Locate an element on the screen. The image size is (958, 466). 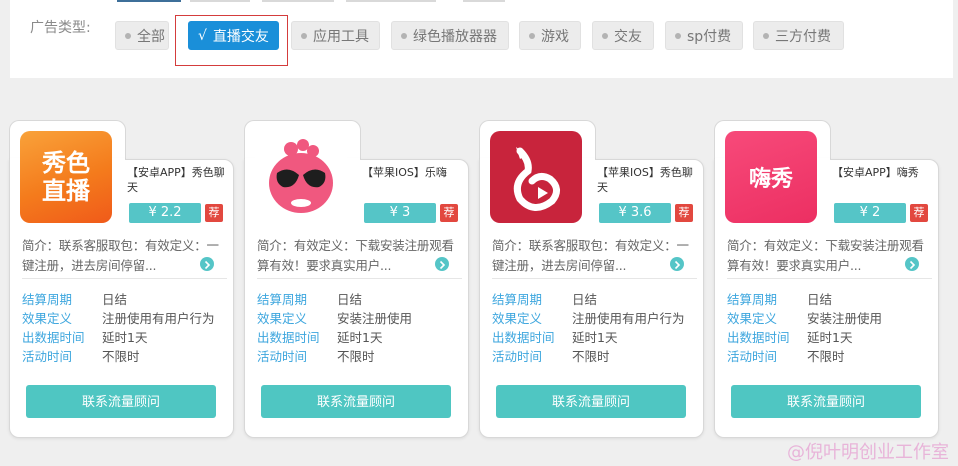
filter-option-third-party-paid: 三方付费 is located at coordinates (798, 35).